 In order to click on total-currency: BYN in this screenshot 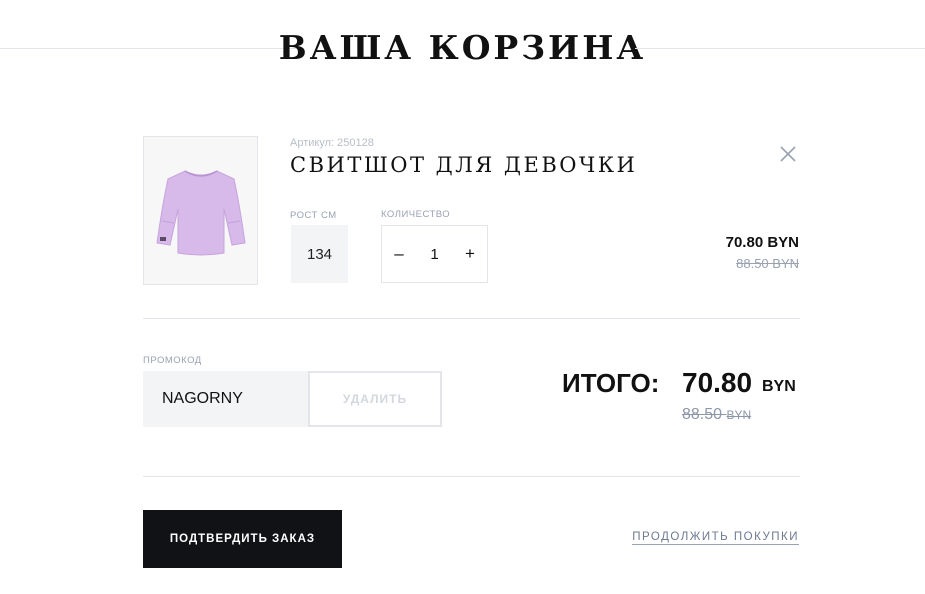, I will do `click(779, 386)`.